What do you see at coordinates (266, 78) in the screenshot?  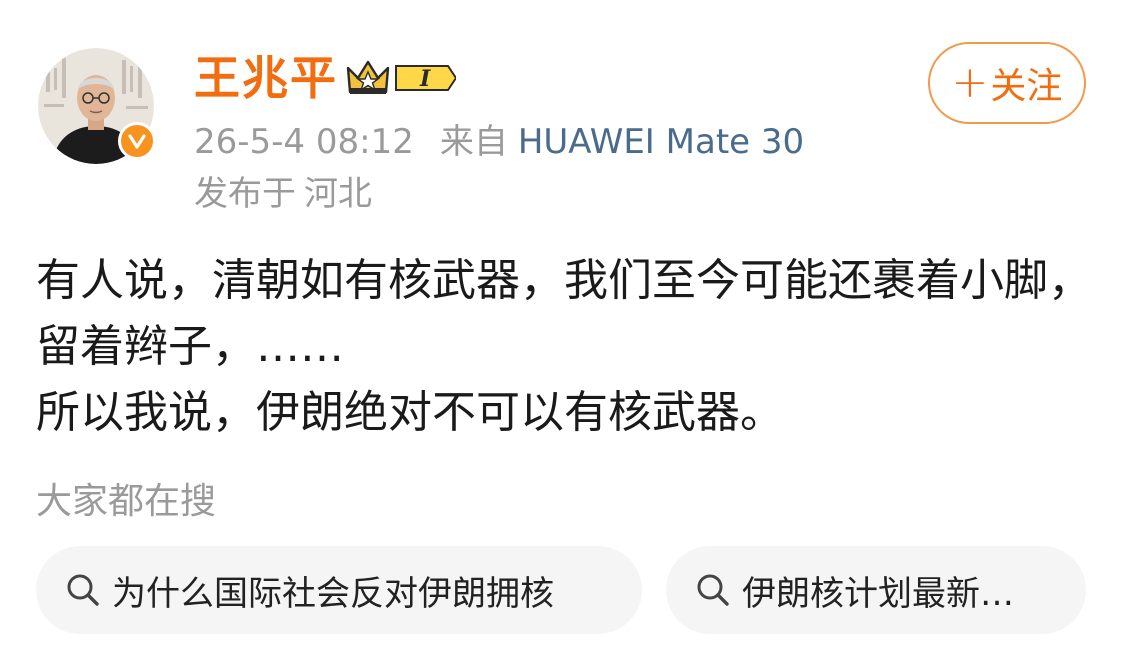 I see `author-name: 王兆平` at bounding box center [266, 78].